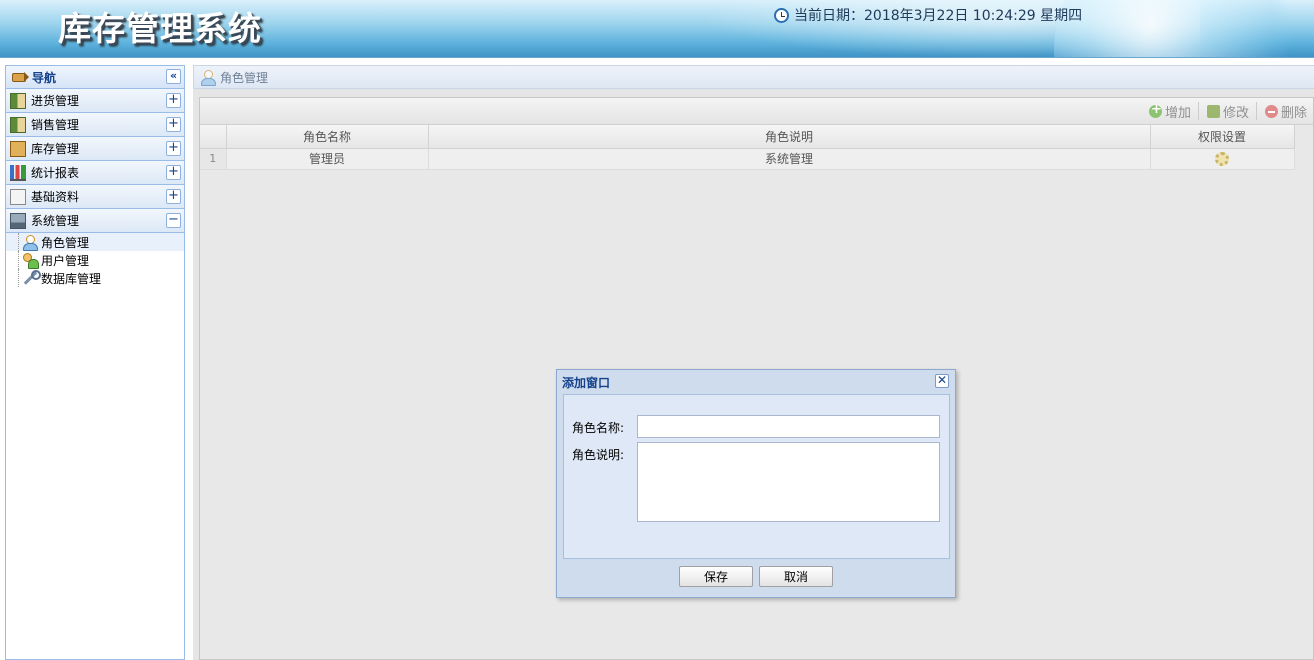 This screenshot has width=1314, height=660. I want to click on doc-icon, so click(18, 196).